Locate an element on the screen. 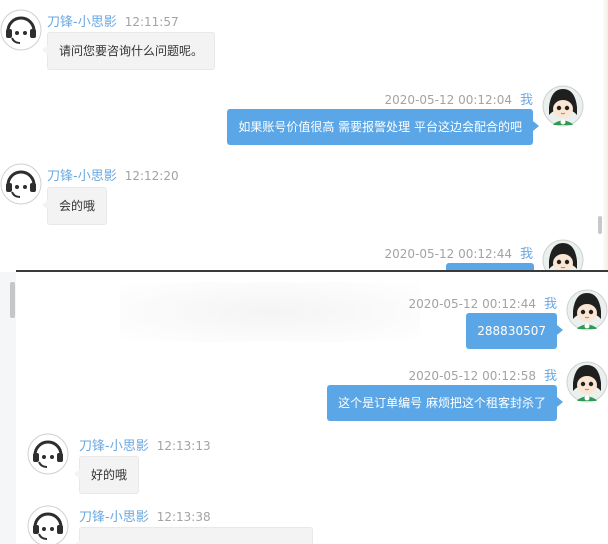 The width and height of the screenshot is (608, 544). message-meta: 刀锋-小思影 12:13:38 is located at coordinates (145, 515).